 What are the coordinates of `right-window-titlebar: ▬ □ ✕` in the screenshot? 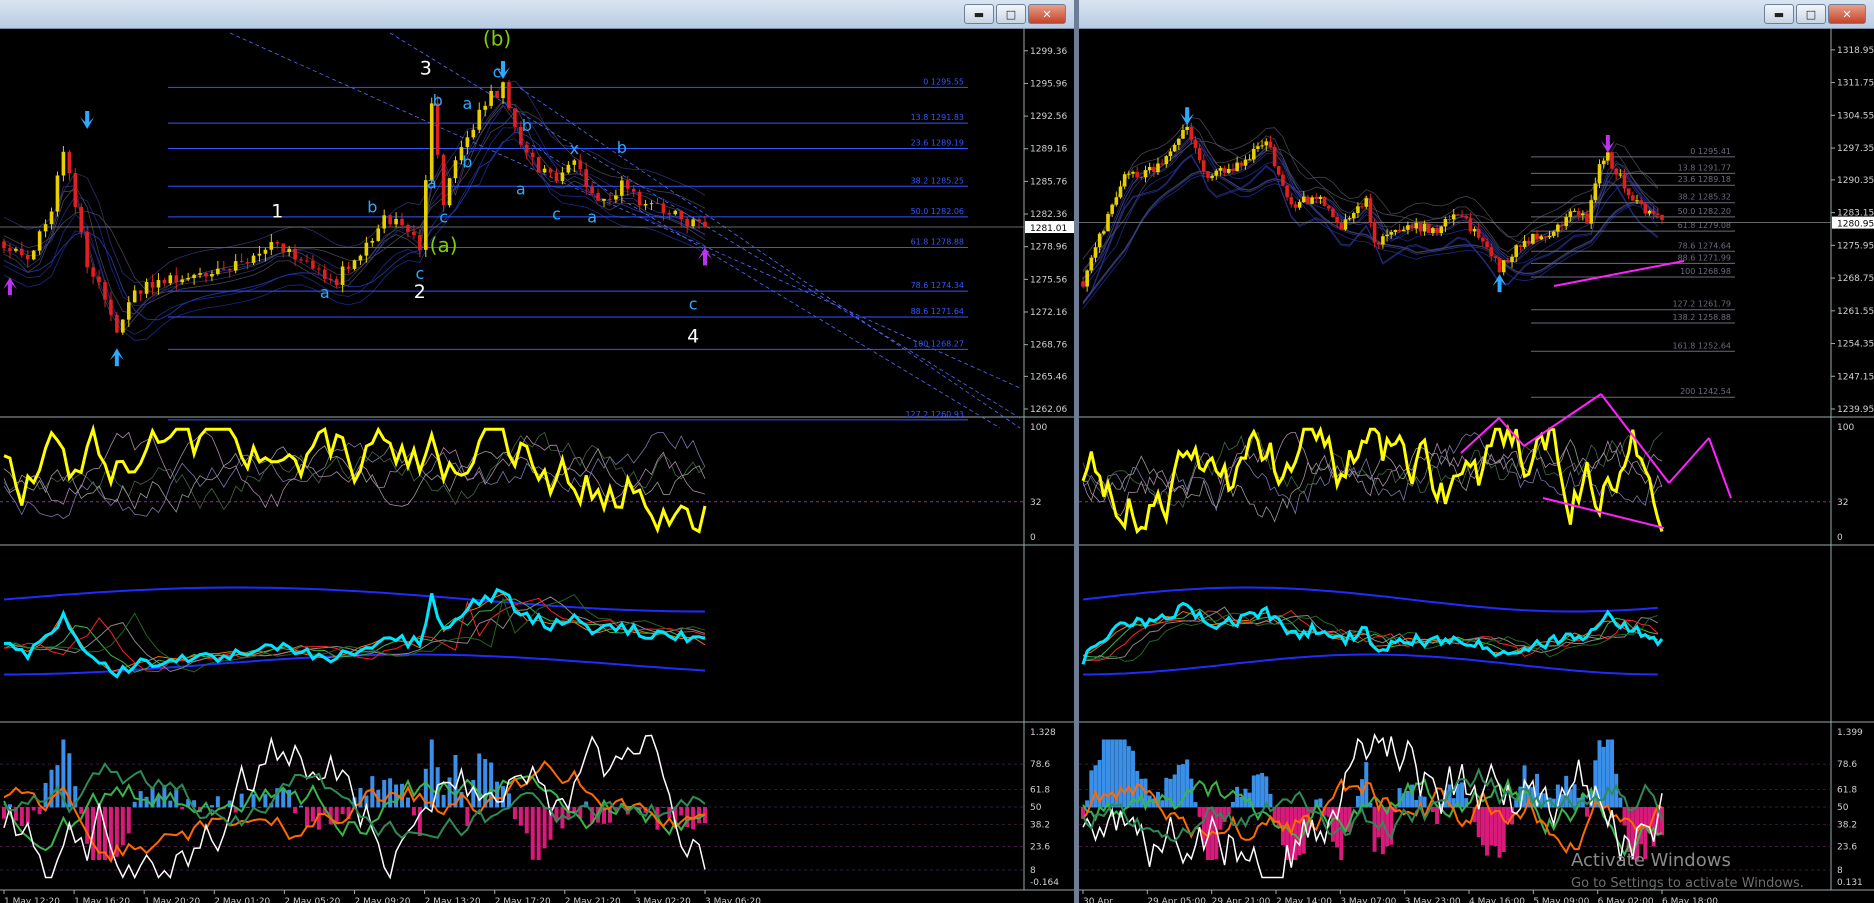 It's located at (1476, 14).